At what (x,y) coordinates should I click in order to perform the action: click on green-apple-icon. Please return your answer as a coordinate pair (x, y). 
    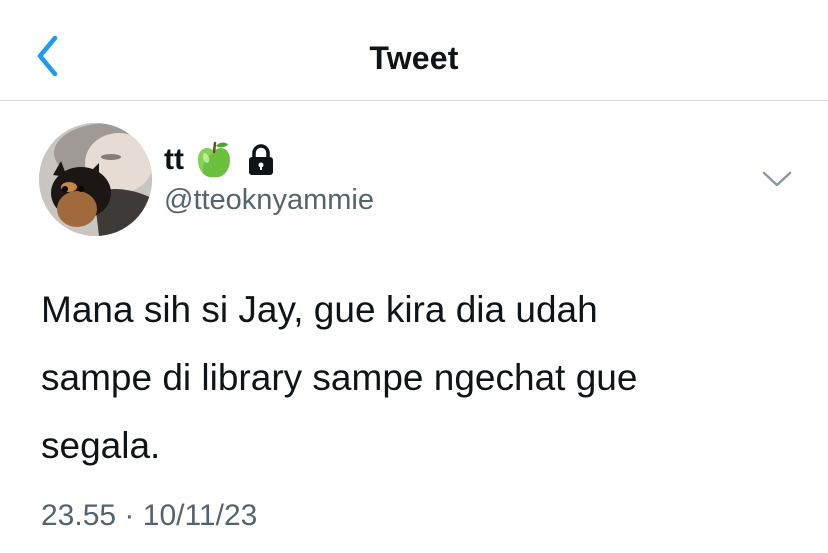
    Looking at the image, I should click on (213, 159).